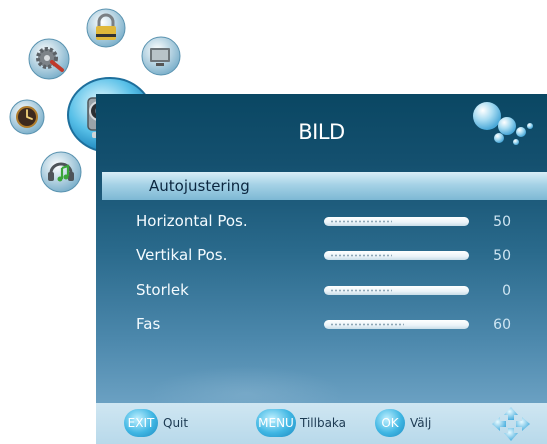 The width and height of the screenshot is (547, 444). What do you see at coordinates (324, 186) in the screenshot?
I see `menu-item-autojustering: Autojustering` at bounding box center [324, 186].